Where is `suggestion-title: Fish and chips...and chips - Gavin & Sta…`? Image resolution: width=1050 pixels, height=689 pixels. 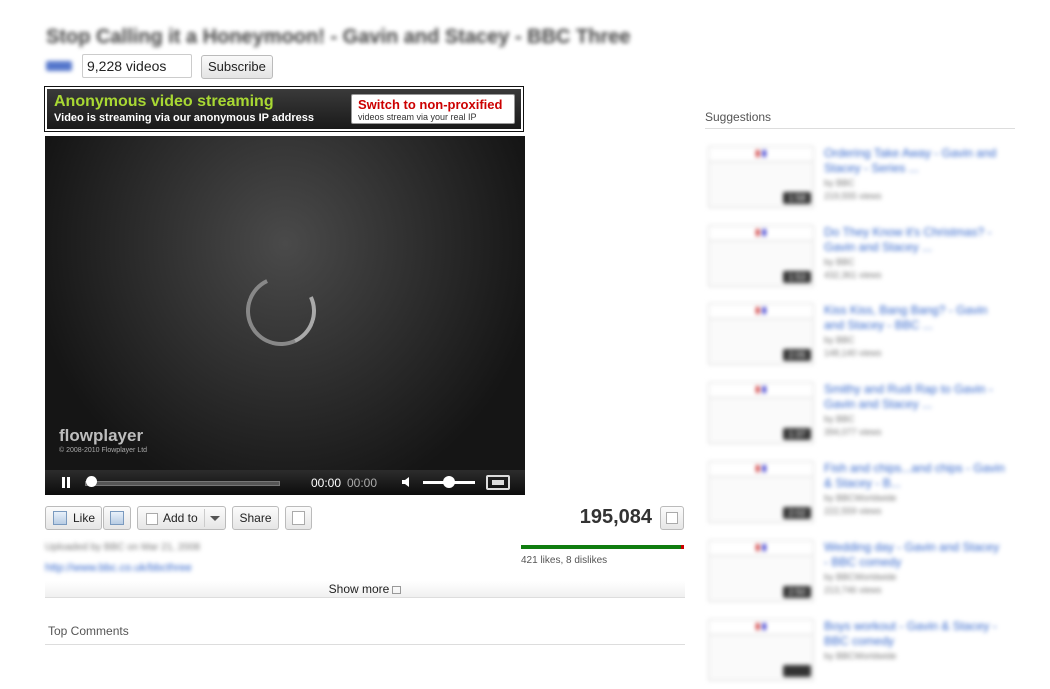 suggestion-title: Fish and chips...and chips - Gavin & Sta… is located at coordinates (915, 476).